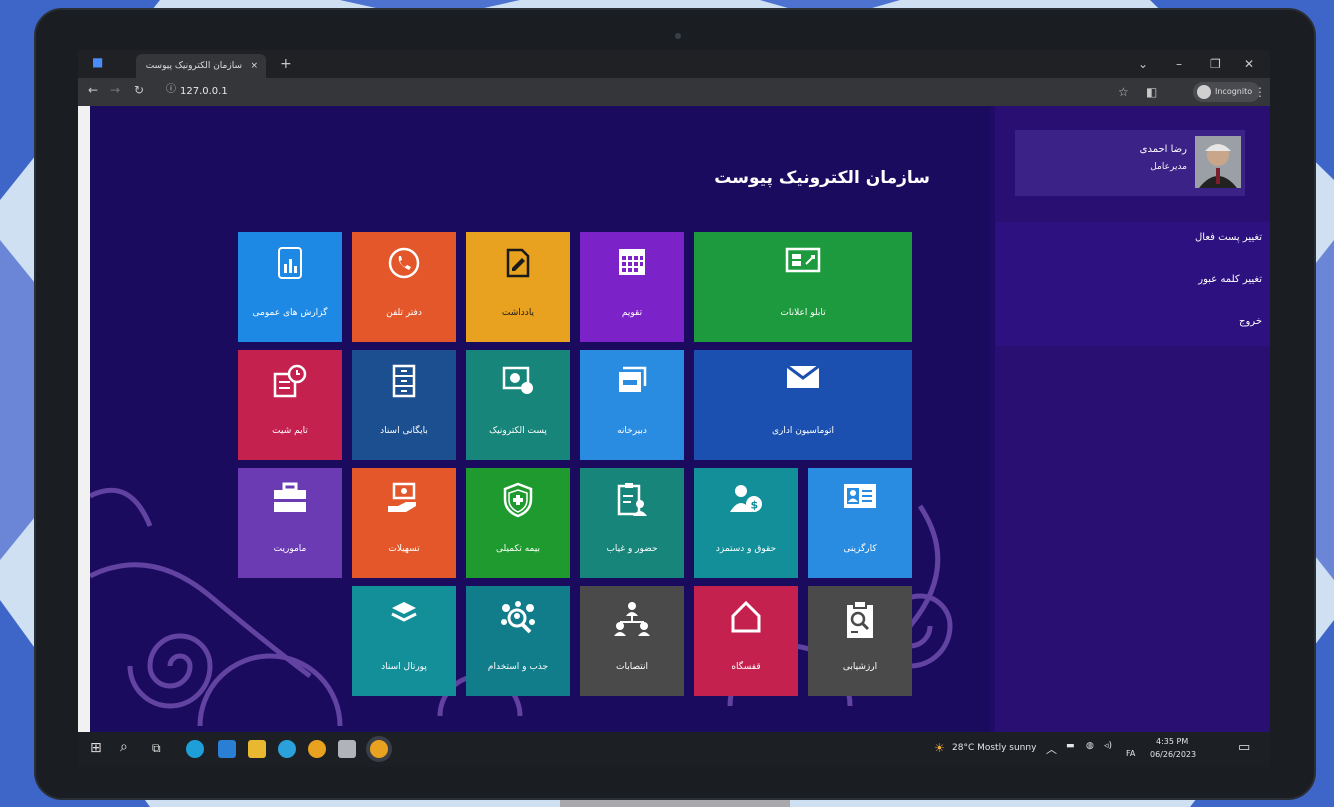 This screenshot has height=807, width=1334. Describe the element at coordinates (632, 549) in the screenshot. I see `tile-label: حضور و غیاب` at that location.